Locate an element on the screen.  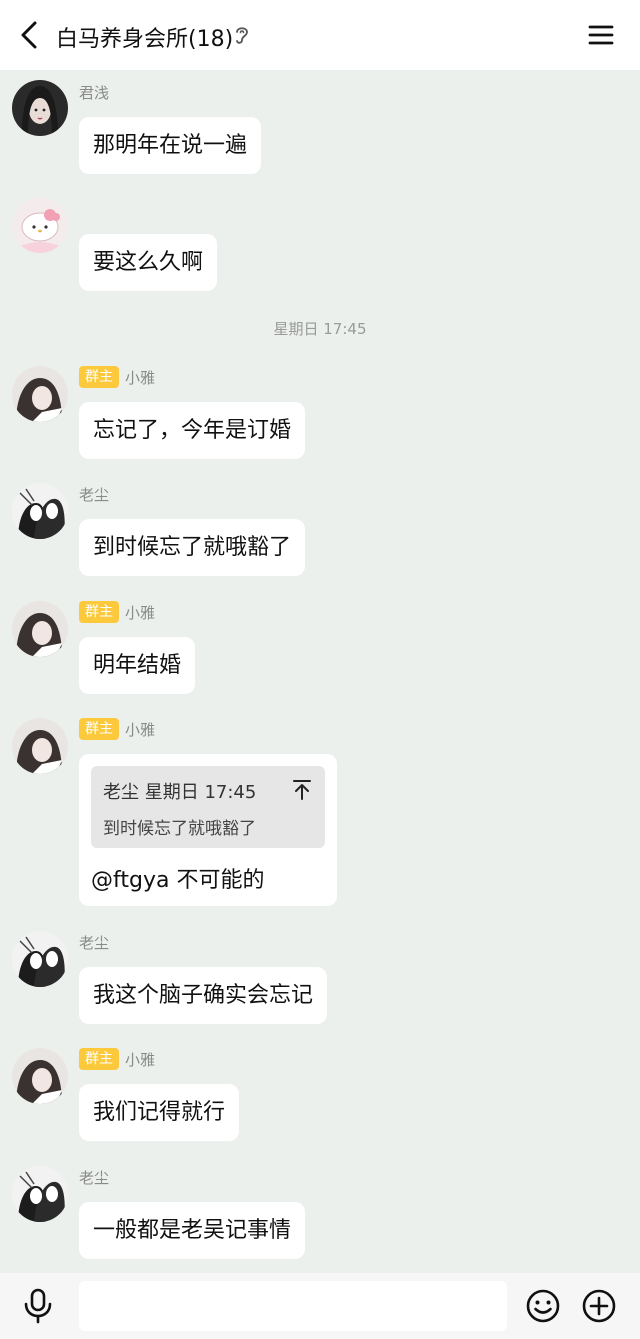
message-bubble: 我们记得就行 is located at coordinates (159, 1112).